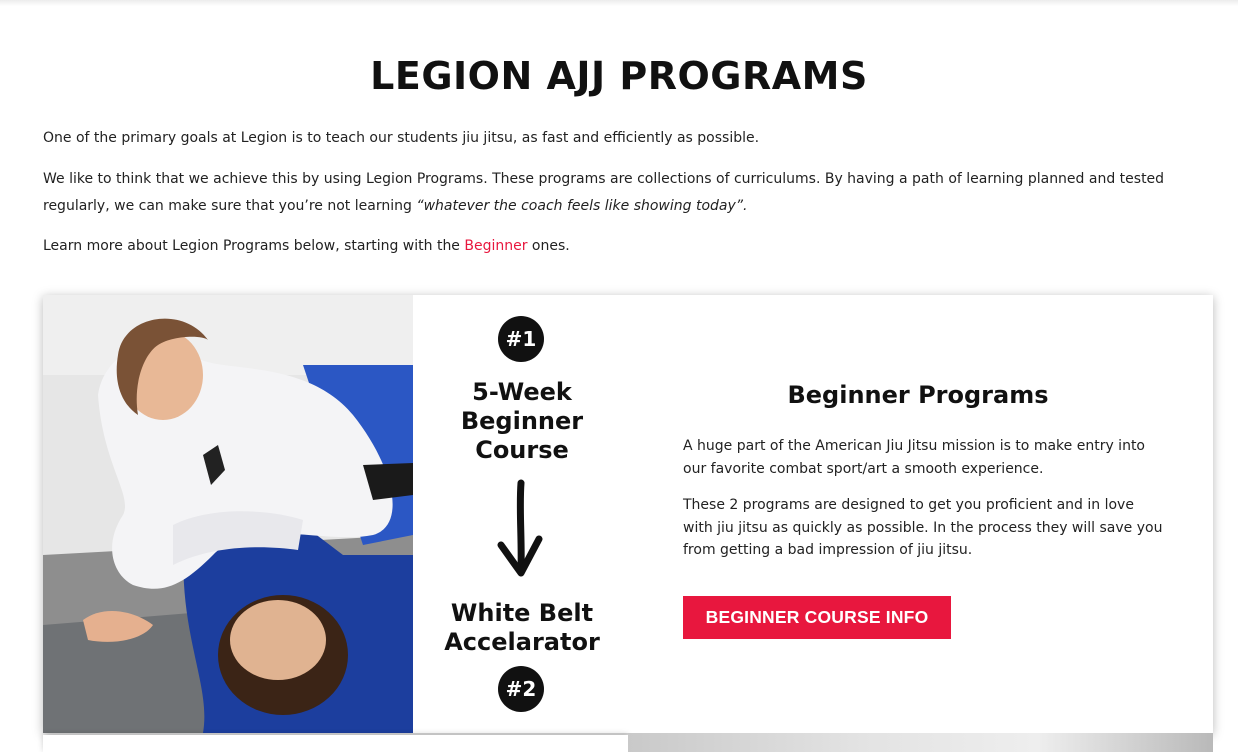 This screenshot has width=1238, height=752. I want to click on five-week-course-label: 5-Week Beginner Course, so click(522, 421).